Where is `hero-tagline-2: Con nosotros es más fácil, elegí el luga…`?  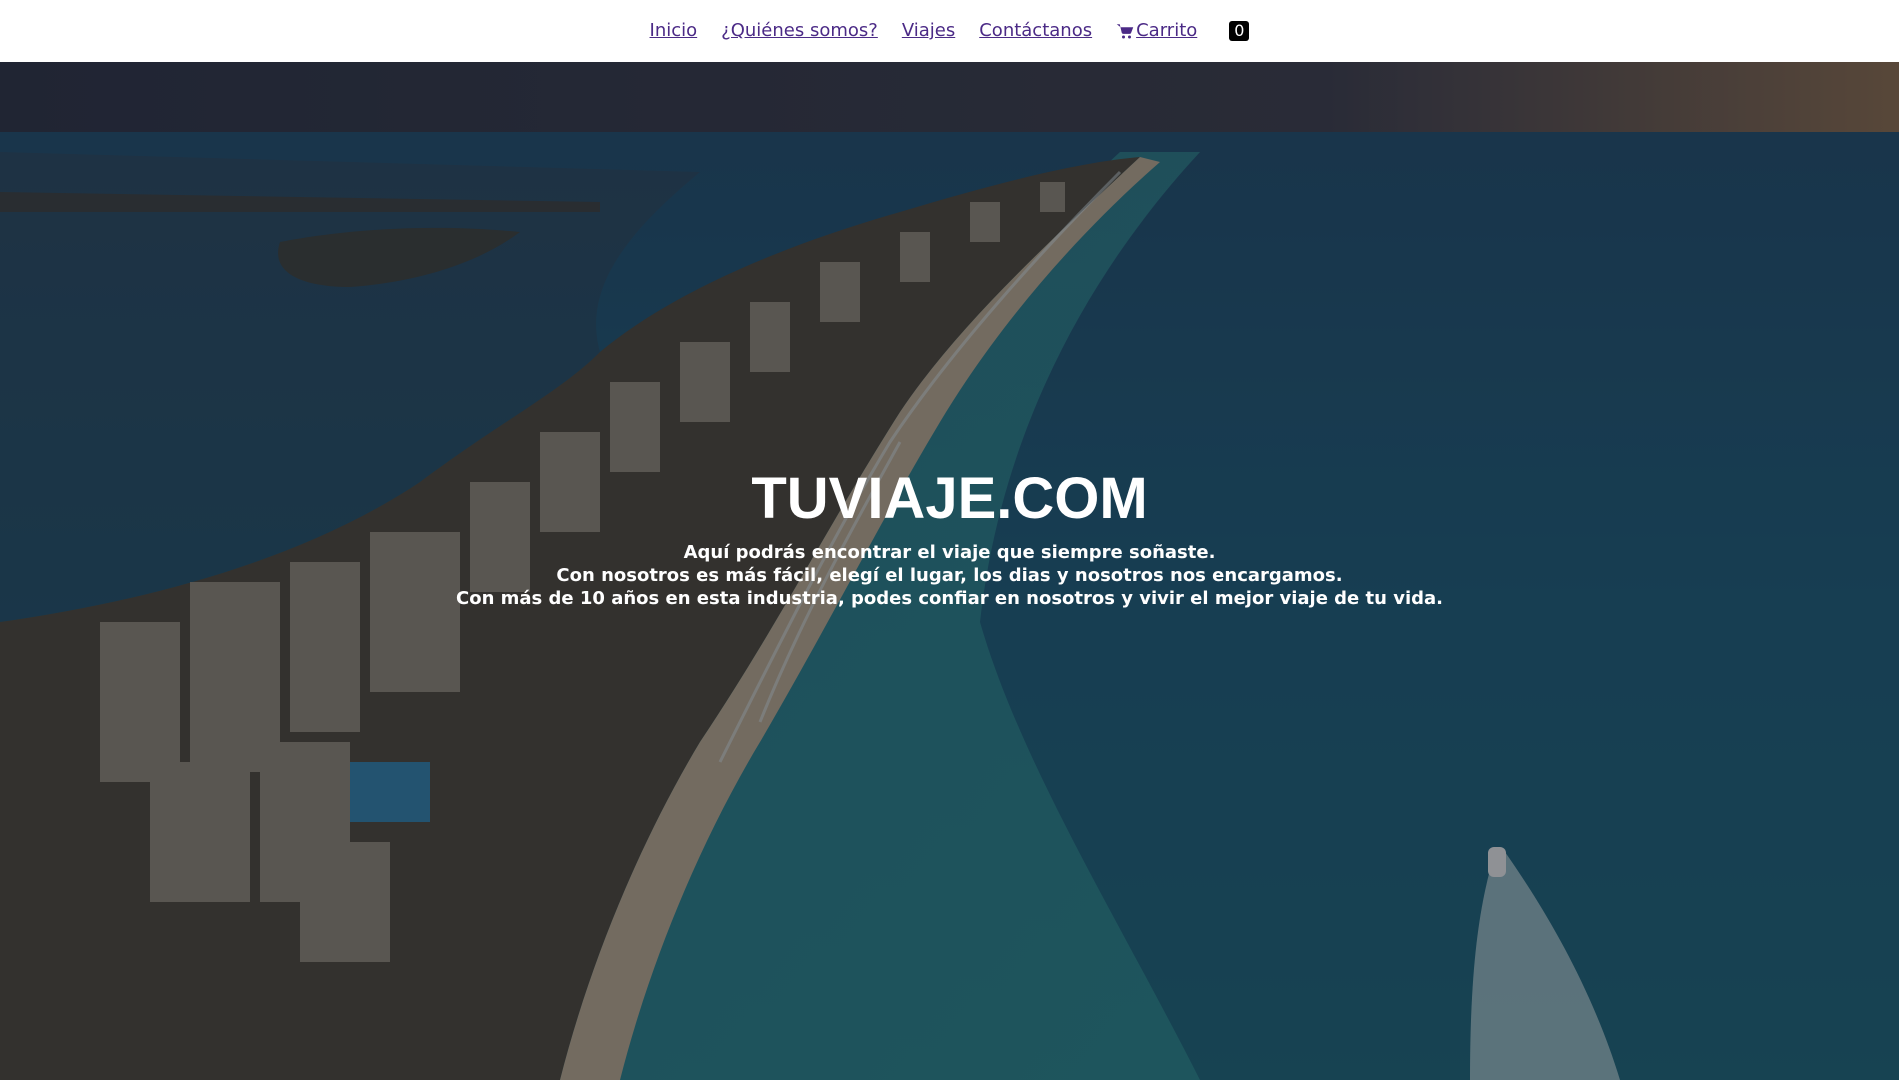
hero-tagline-2: Con nosotros es más fácil, elegí el luga… is located at coordinates (949, 575).